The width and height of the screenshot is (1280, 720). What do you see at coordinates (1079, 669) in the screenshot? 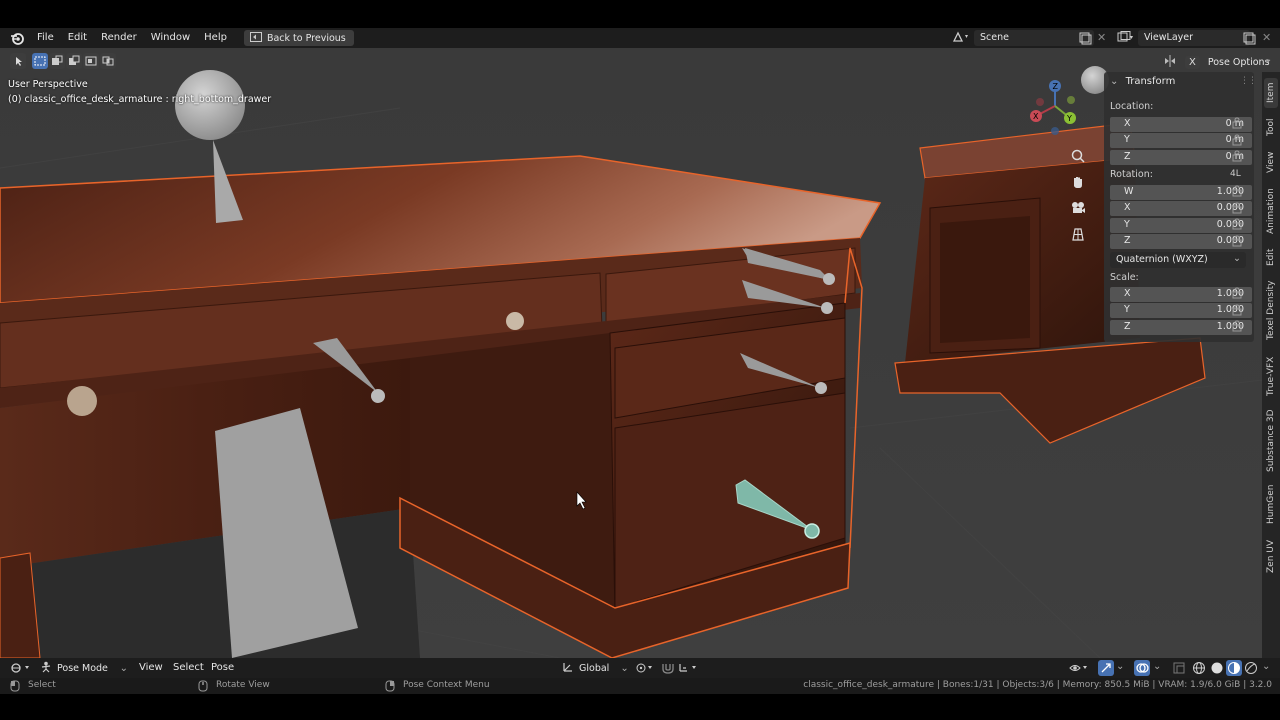
I see `visibility-icon` at bounding box center [1079, 669].